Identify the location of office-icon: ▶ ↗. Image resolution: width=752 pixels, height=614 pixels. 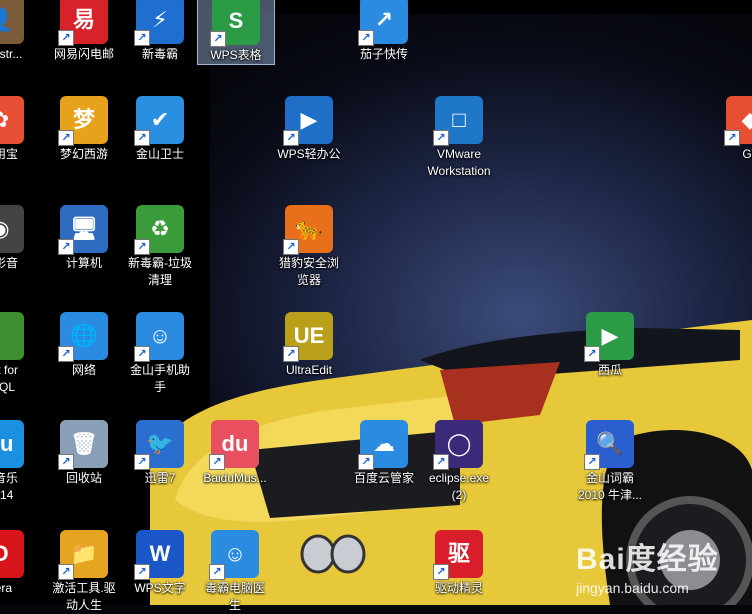
(308, 121).